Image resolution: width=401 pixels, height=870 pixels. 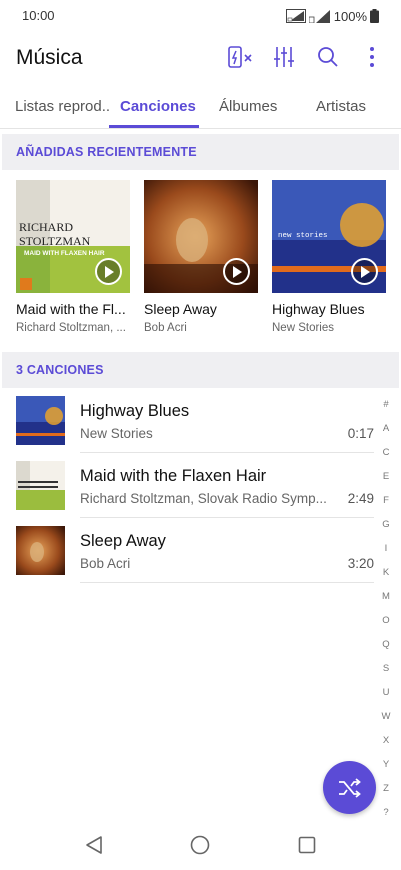 I want to click on song-artist: Bob Acri, so click(x=105, y=563).